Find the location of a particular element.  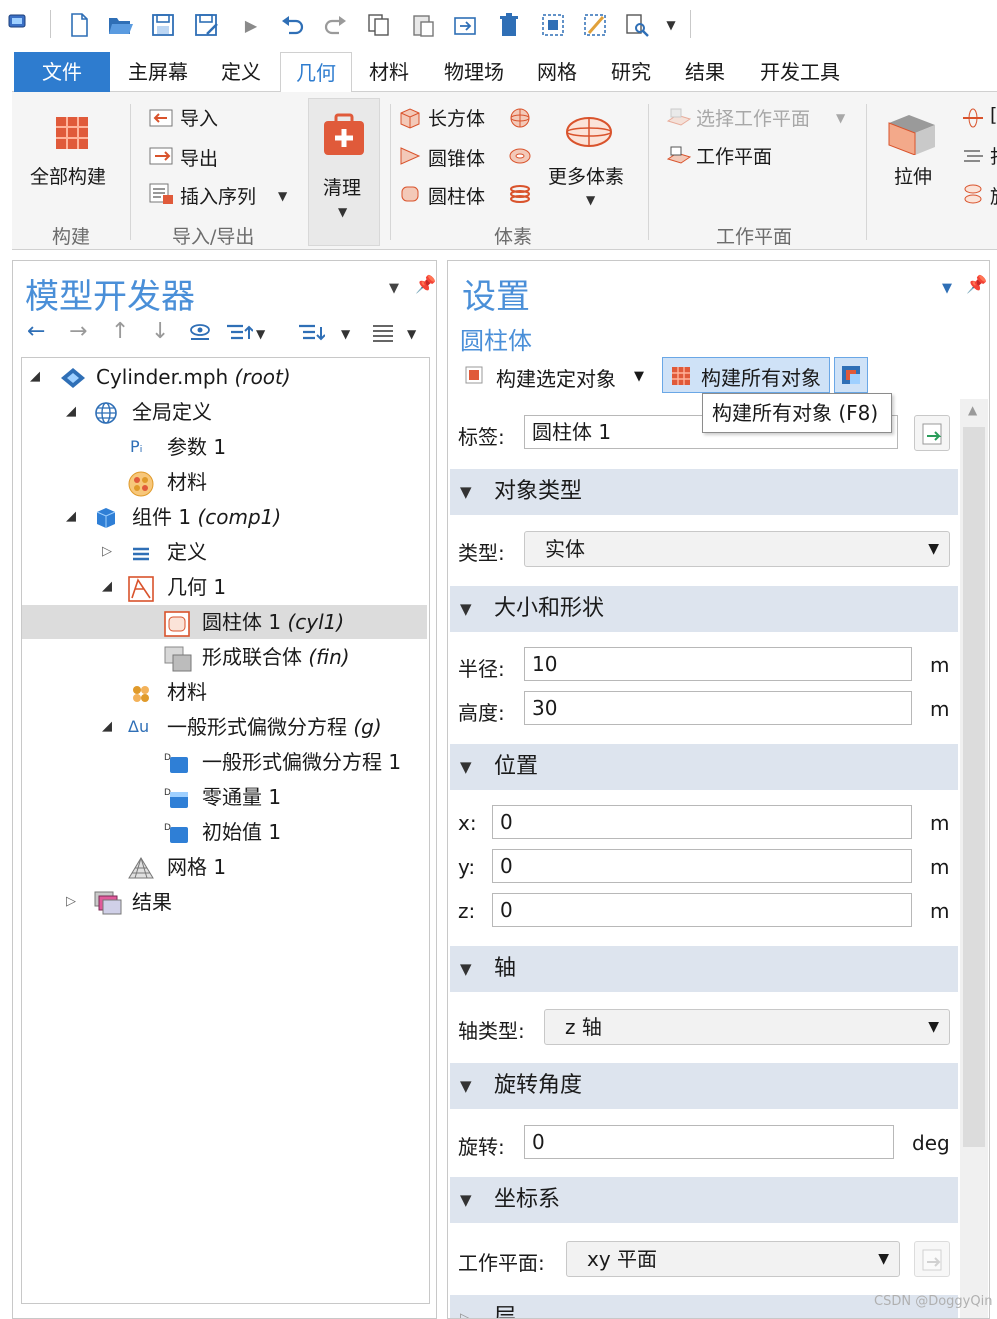

tree-item-component: ◢ 组件 1 (comp1) is located at coordinates (224, 517).